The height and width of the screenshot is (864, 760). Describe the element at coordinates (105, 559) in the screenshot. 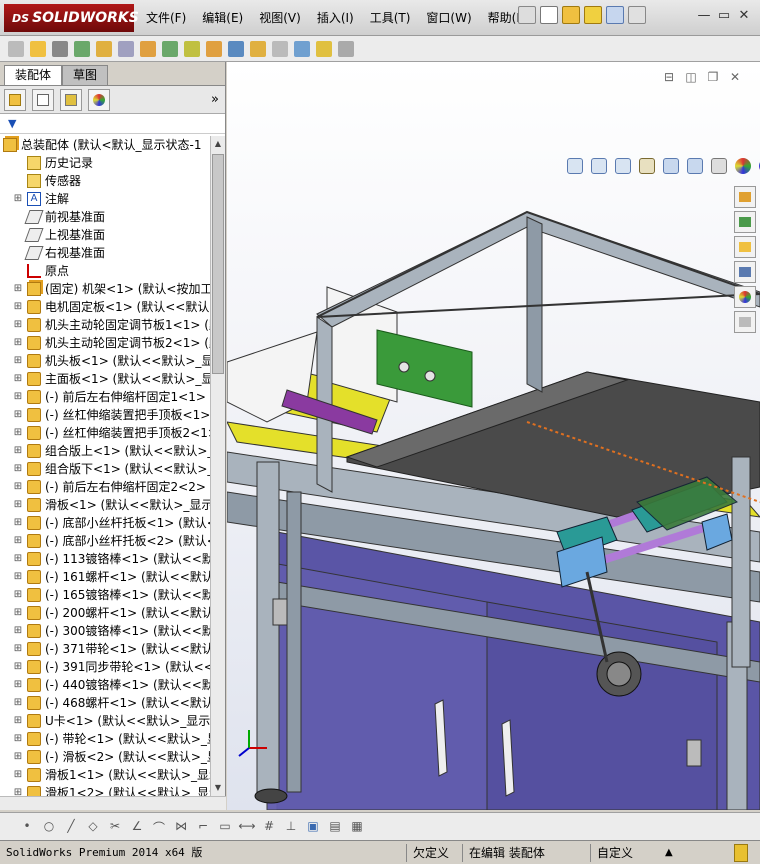

I see `tree-item: ⊞ (-) 113镀铬棒<1> (默认<<默认` at that location.